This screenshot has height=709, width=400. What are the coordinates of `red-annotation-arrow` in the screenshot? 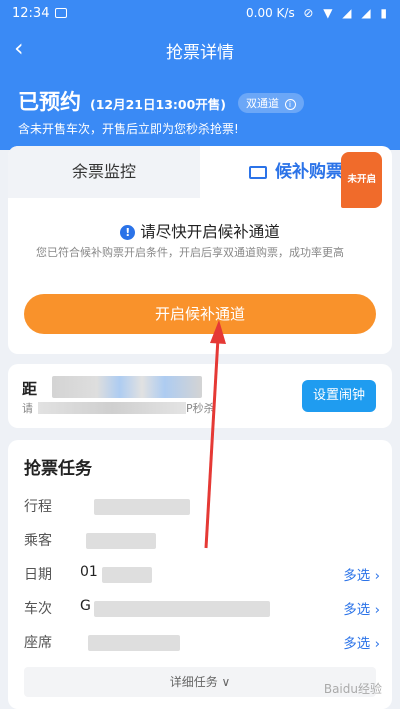 It's located at (215, 434).